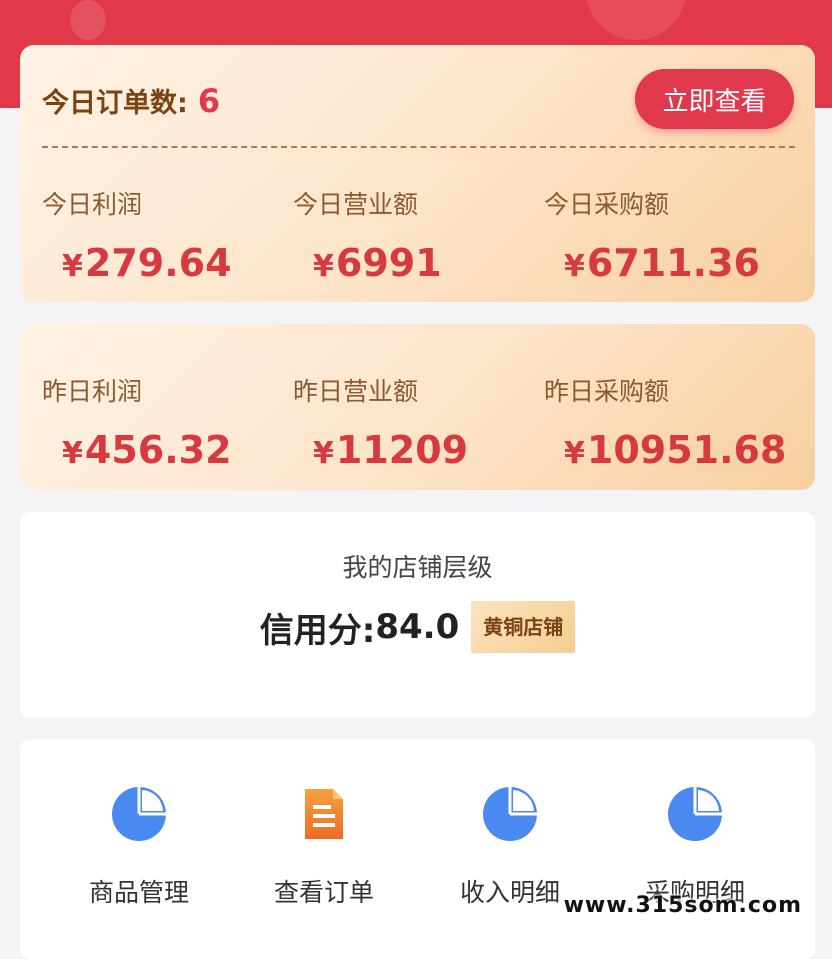 The image size is (832, 959). What do you see at coordinates (669, 235) in the screenshot?
I see `today-purchase: 今日采购额 ¥6711.36` at bounding box center [669, 235].